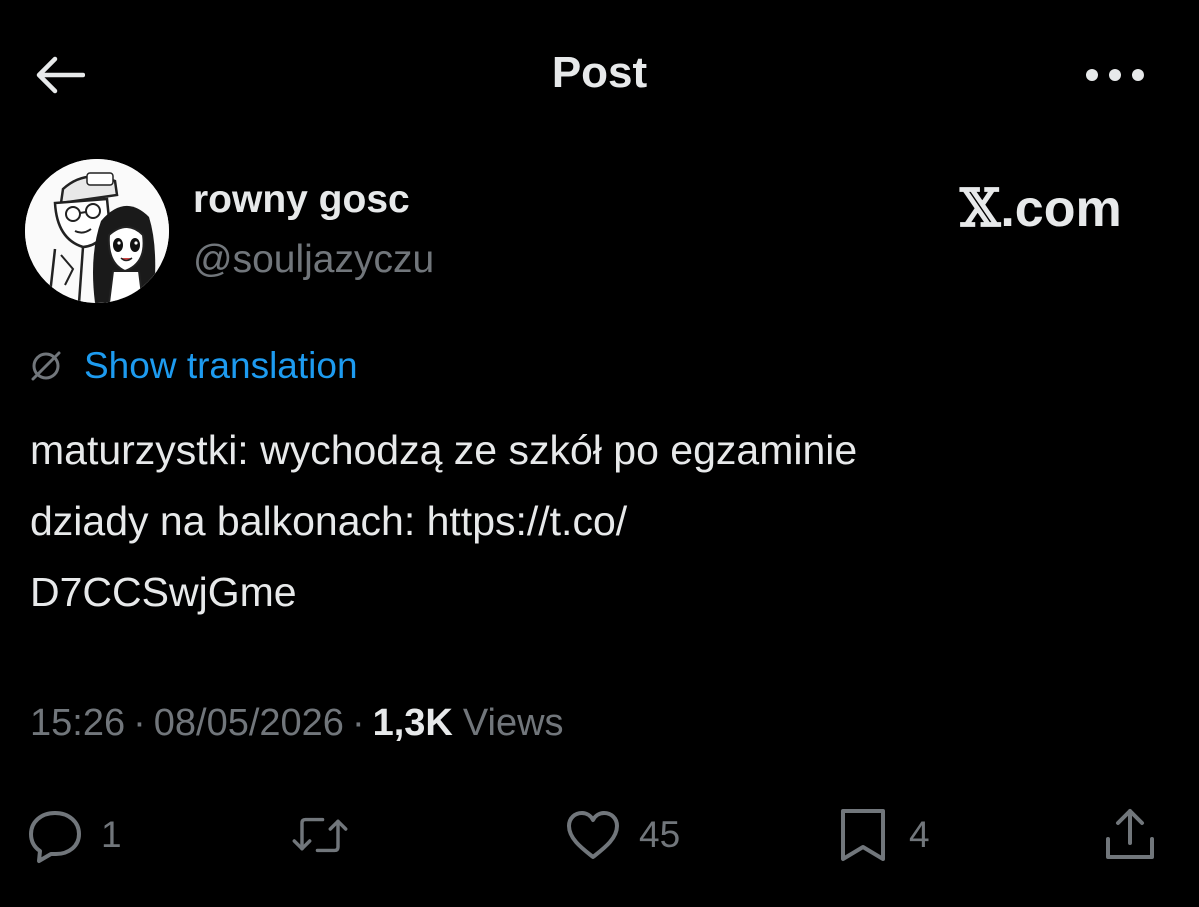 The height and width of the screenshot is (907, 1199). Describe the element at coordinates (660, 834) in the screenshot. I see `like-count: 45` at that location.